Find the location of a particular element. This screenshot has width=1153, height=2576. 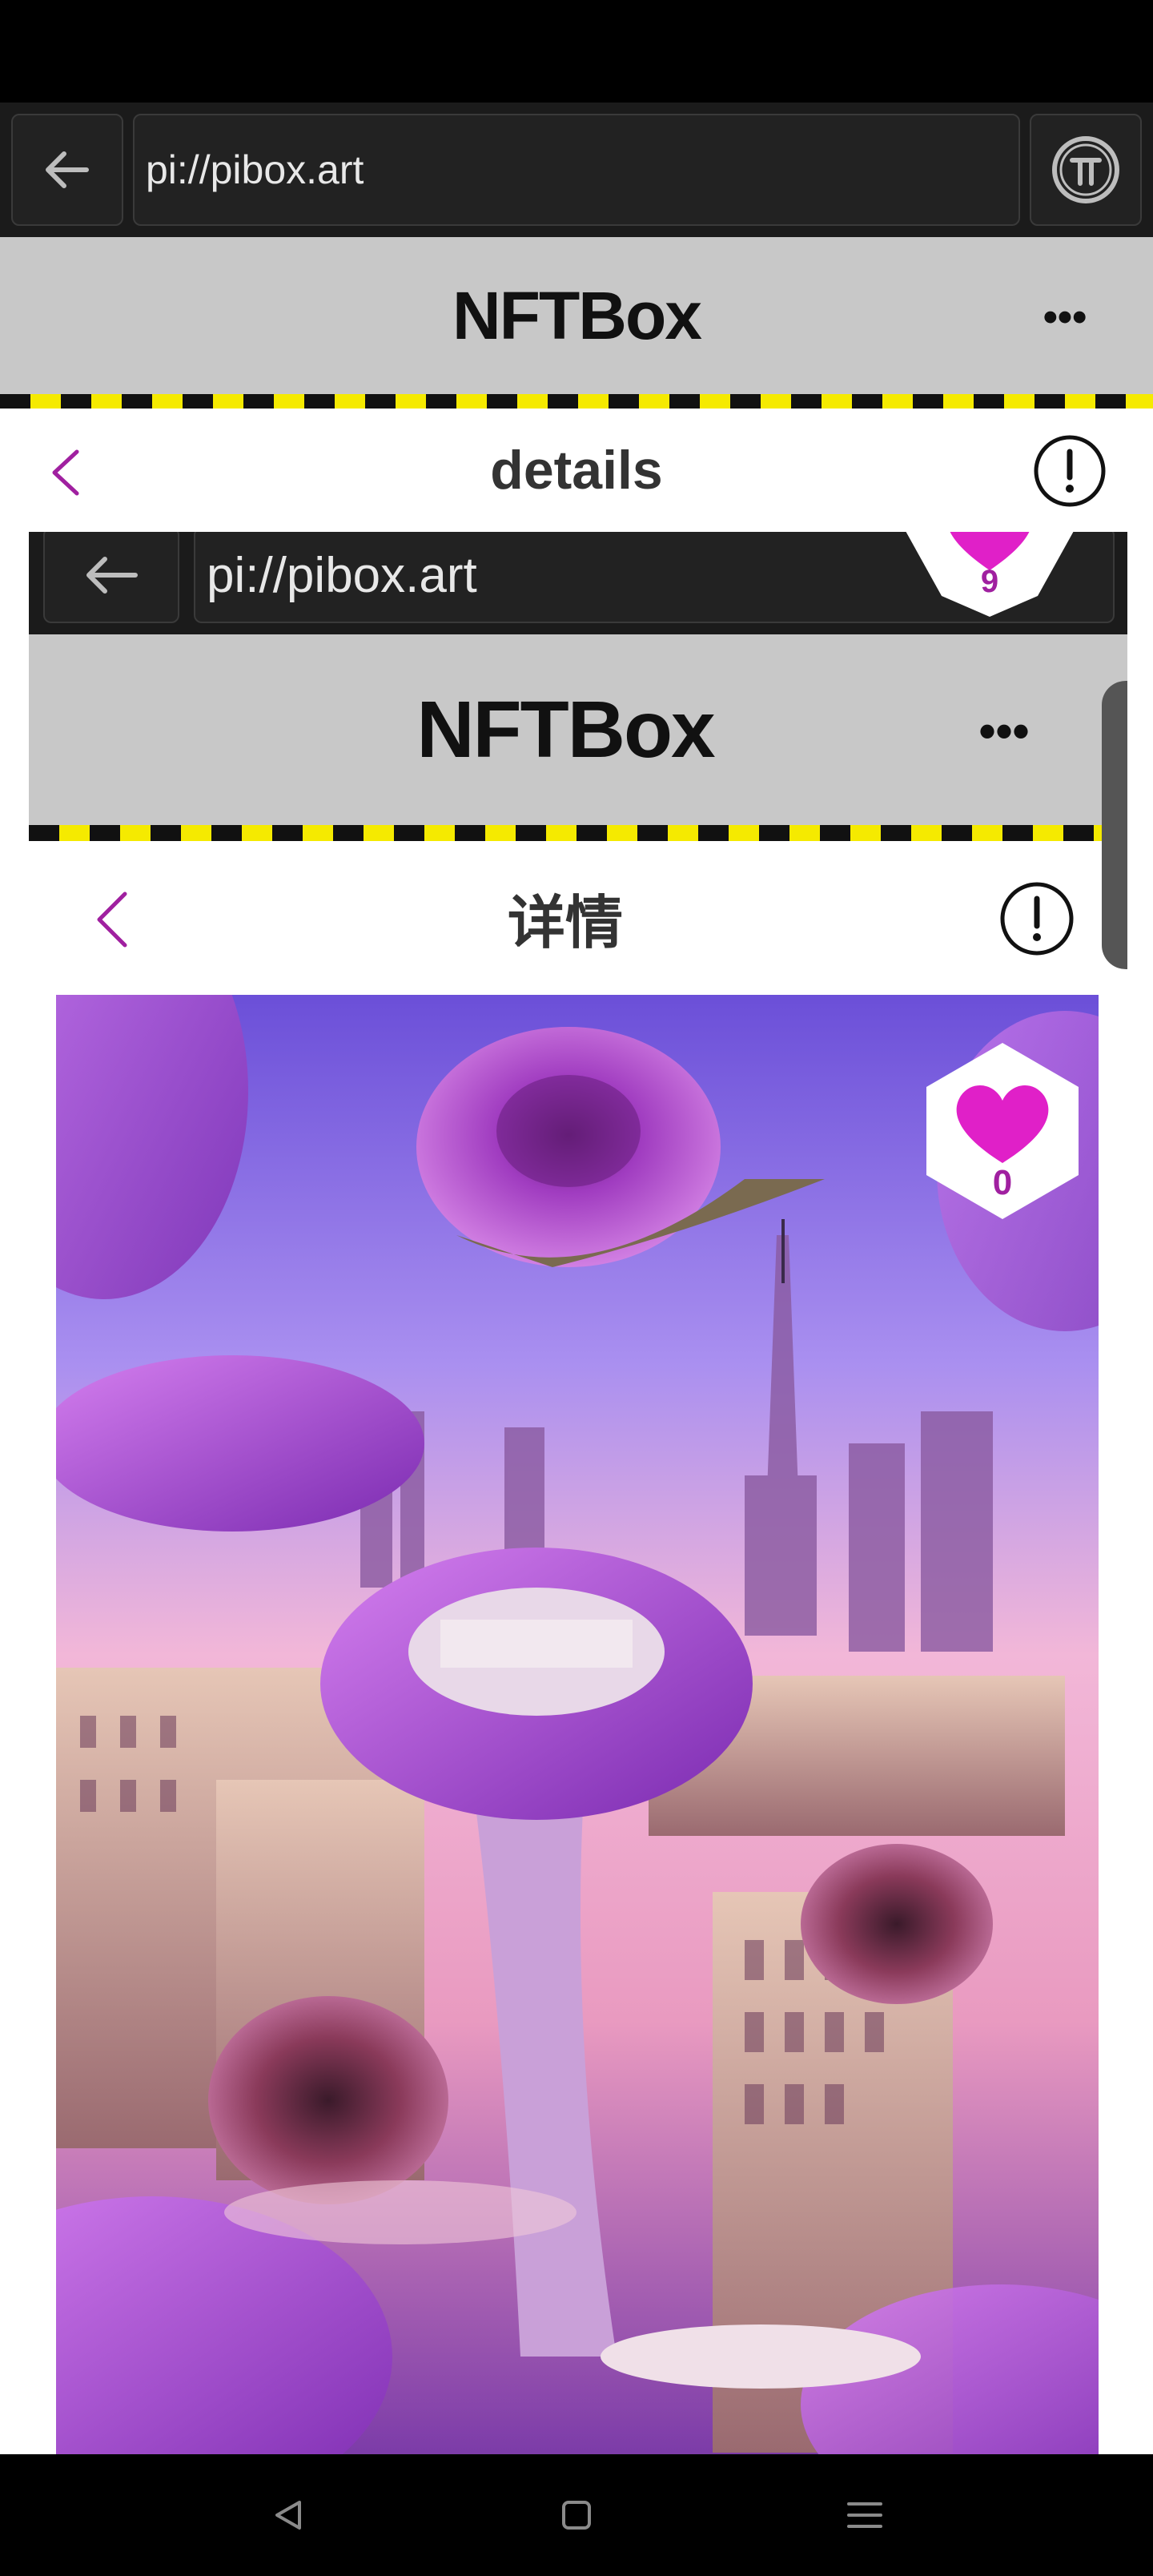

system-navigation-bar is located at coordinates (576, 2515).